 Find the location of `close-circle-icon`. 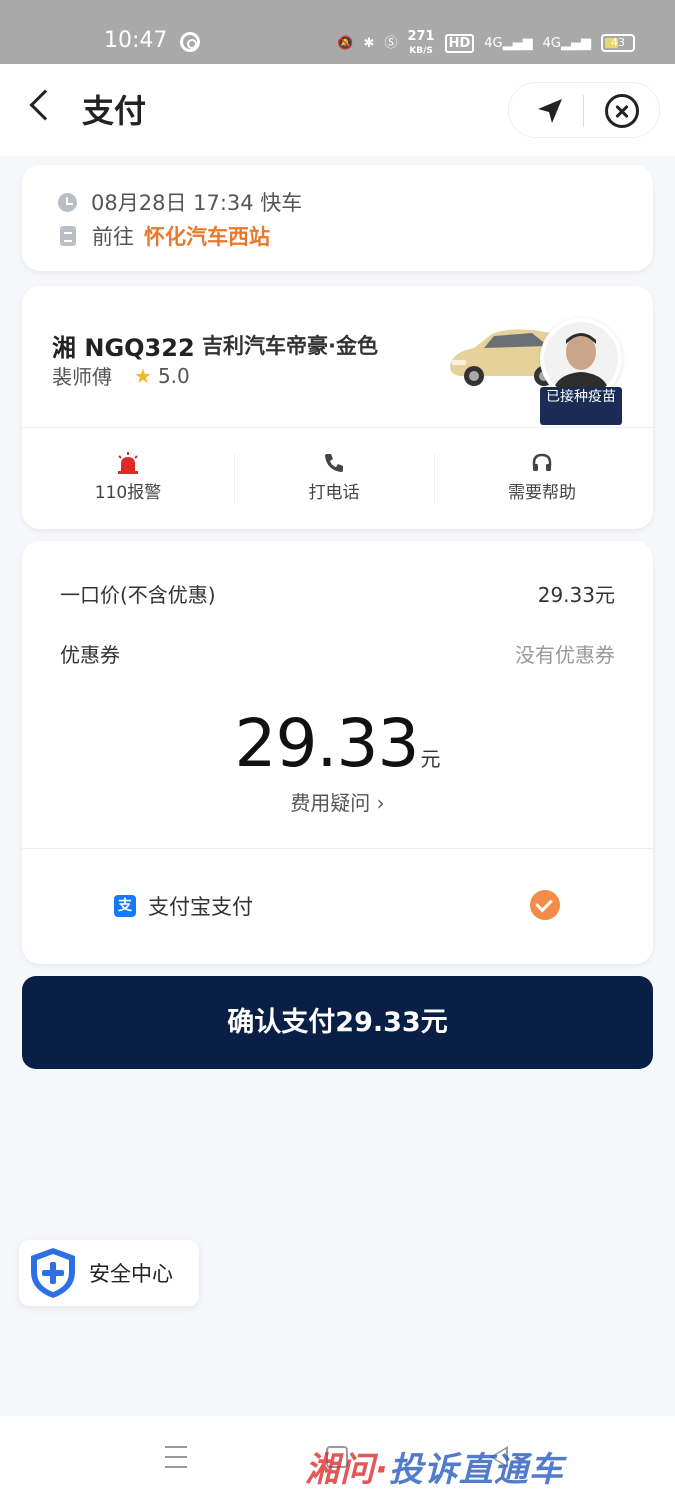

close-circle-icon is located at coordinates (622, 111).